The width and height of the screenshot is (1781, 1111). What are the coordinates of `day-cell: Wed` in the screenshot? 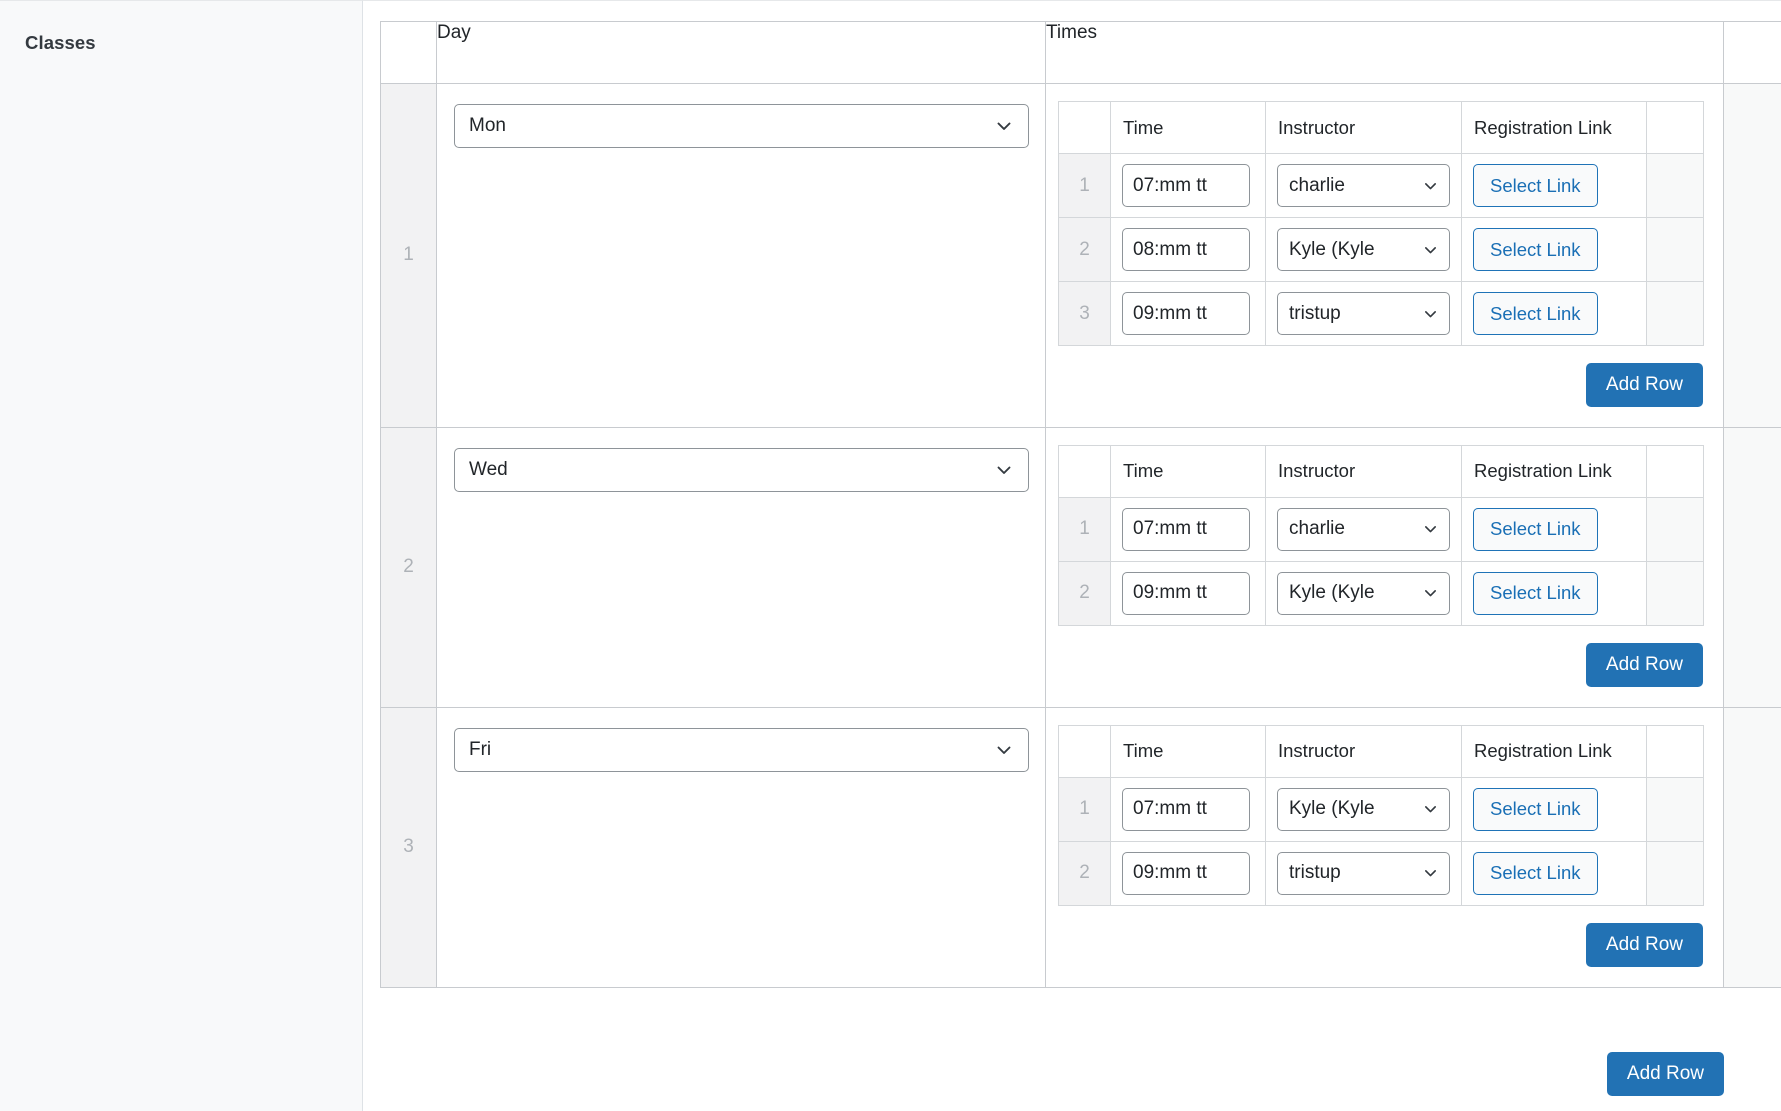 It's located at (741, 567).